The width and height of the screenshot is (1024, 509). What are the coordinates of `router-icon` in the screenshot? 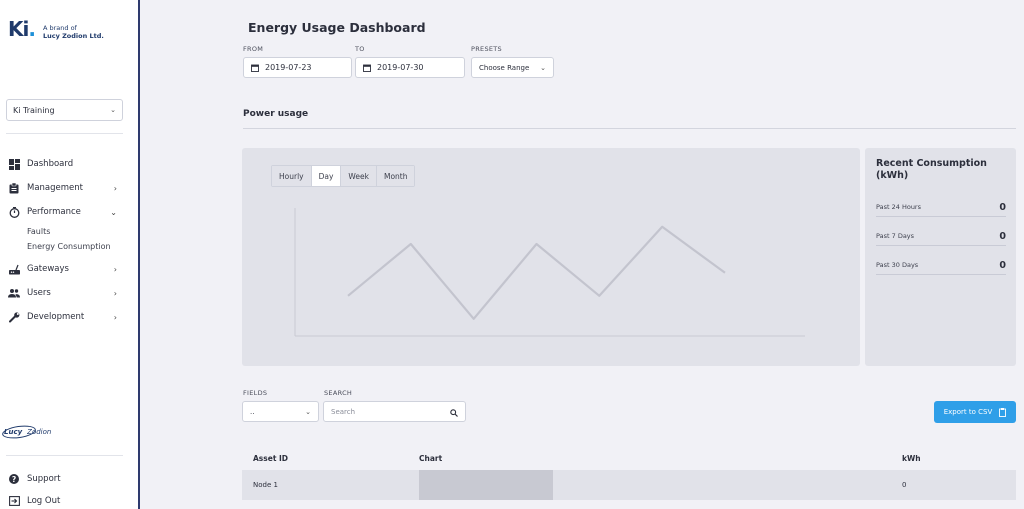 It's located at (14, 269).